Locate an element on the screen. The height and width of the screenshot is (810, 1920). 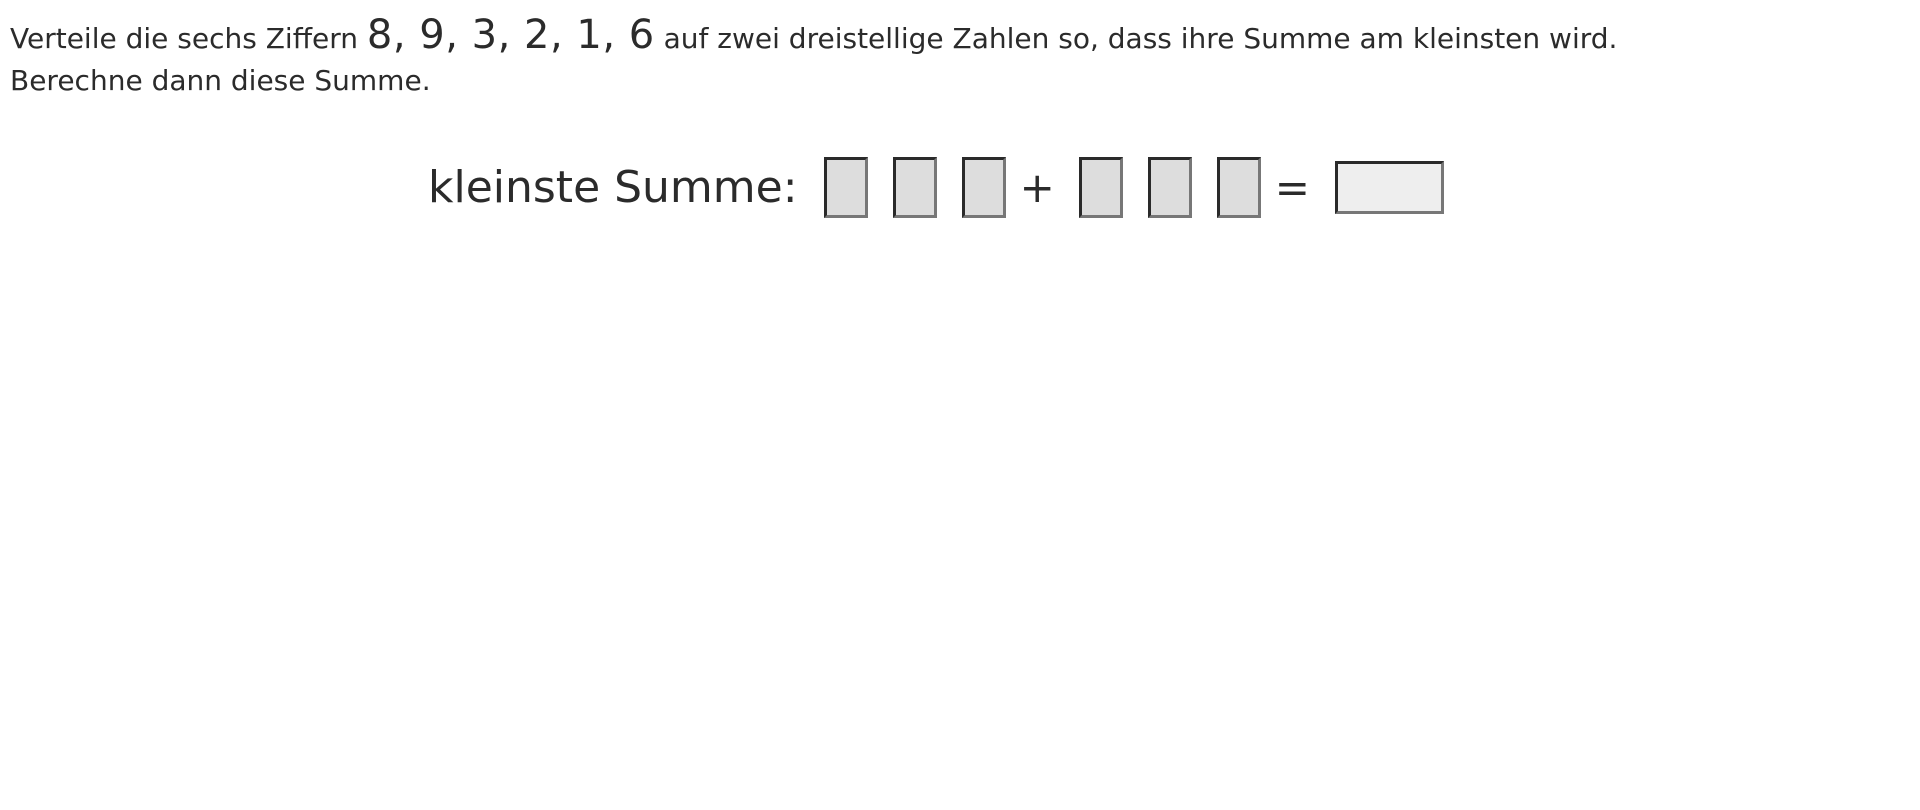
second-number-ones-input is located at coordinates (1238, 187).